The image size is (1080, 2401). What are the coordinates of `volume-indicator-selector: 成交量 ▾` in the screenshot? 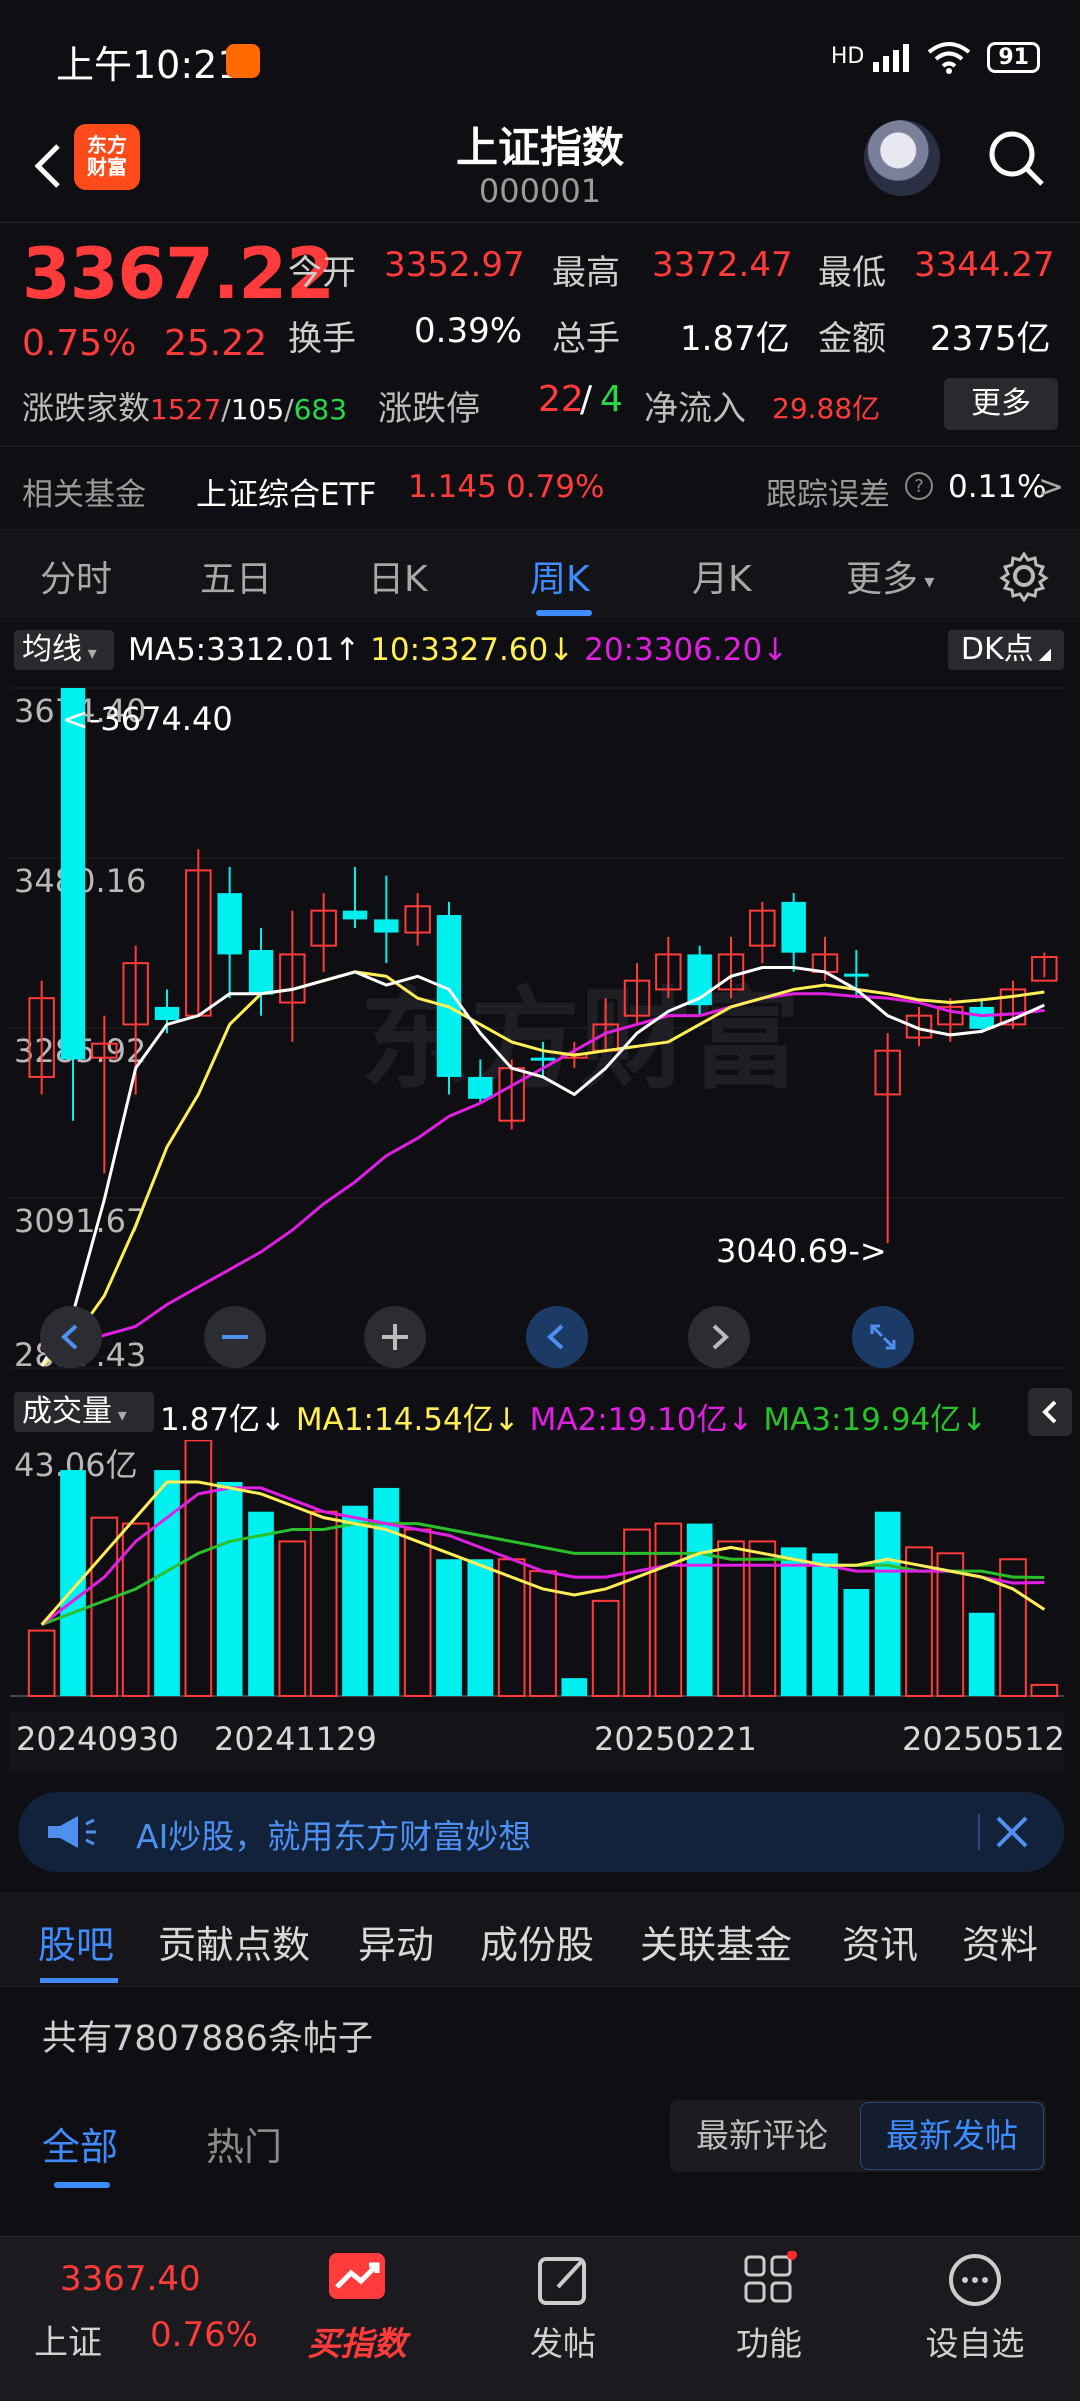 It's located at (84, 1412).